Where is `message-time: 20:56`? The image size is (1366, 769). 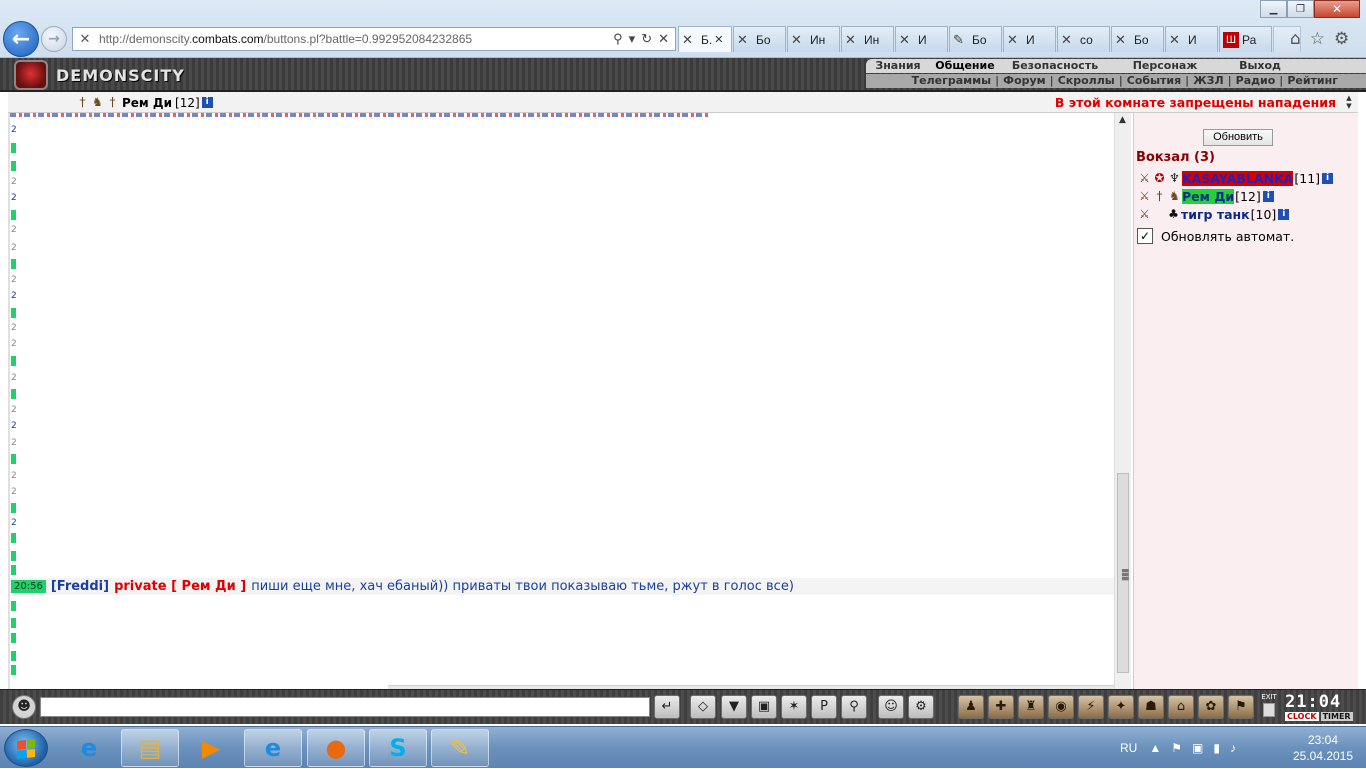 message-time: 20:56 is located at coordinates (28, 586).